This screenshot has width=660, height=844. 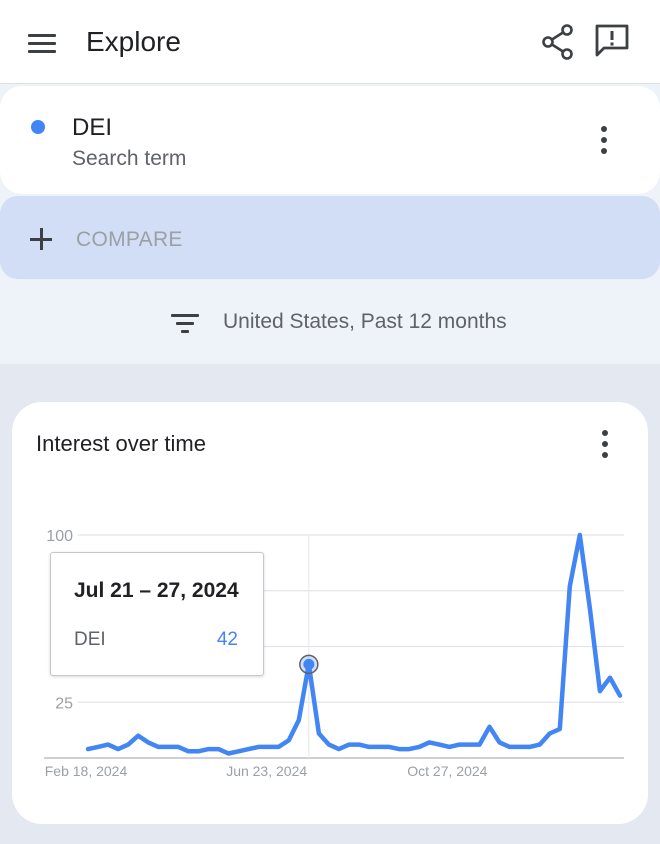 I want to click on search-term-type: Search term, so click(x=129, y=158).